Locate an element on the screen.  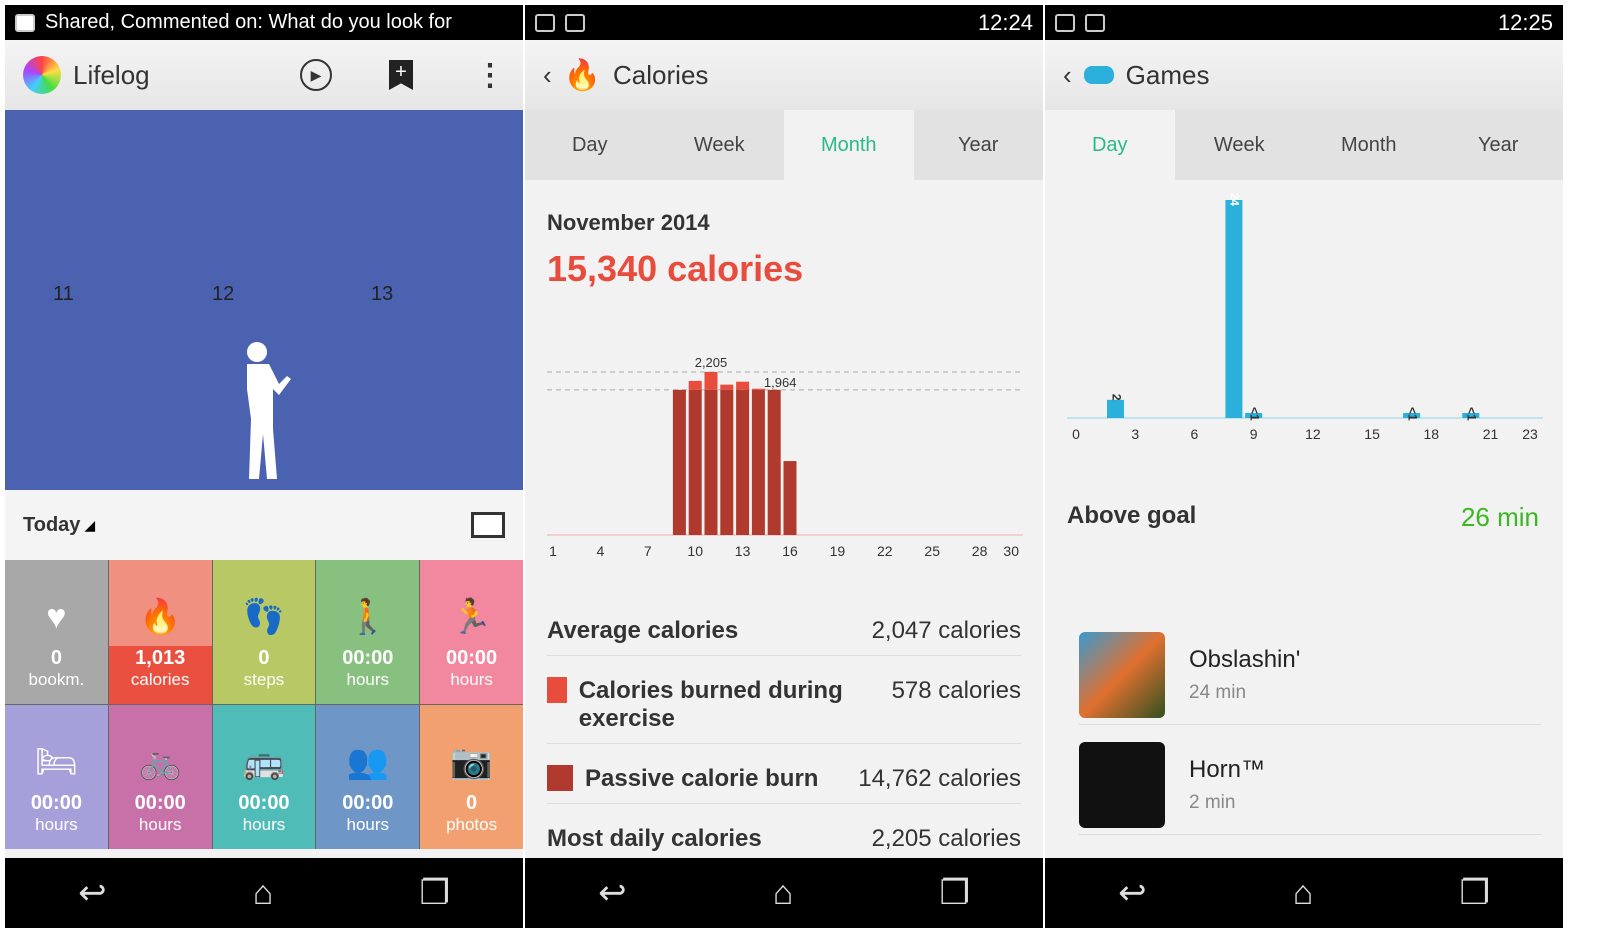
app-icon is located at coordinates (1122, 674).